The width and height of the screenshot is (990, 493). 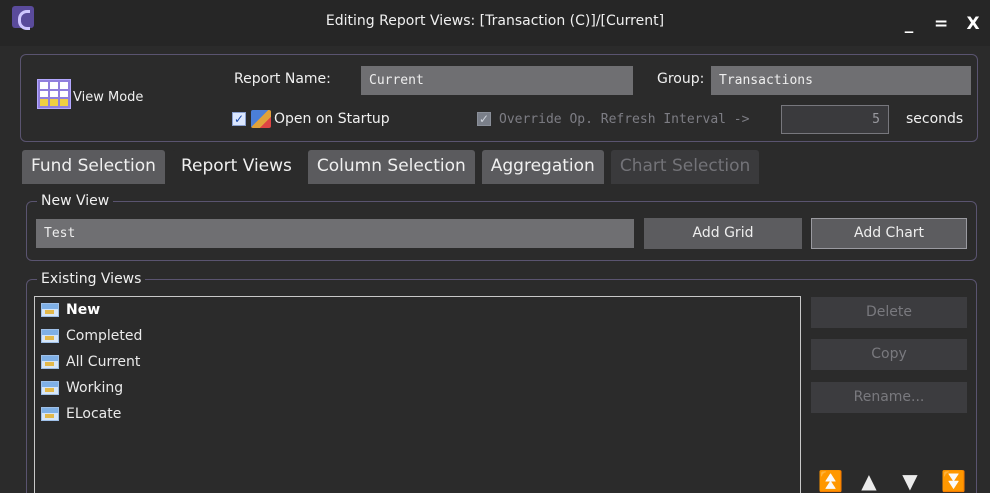 What do you see at coordinates (104, 336) in the screenshot?
I see `list-item-label: Completed` at bounding box center [104, 336].